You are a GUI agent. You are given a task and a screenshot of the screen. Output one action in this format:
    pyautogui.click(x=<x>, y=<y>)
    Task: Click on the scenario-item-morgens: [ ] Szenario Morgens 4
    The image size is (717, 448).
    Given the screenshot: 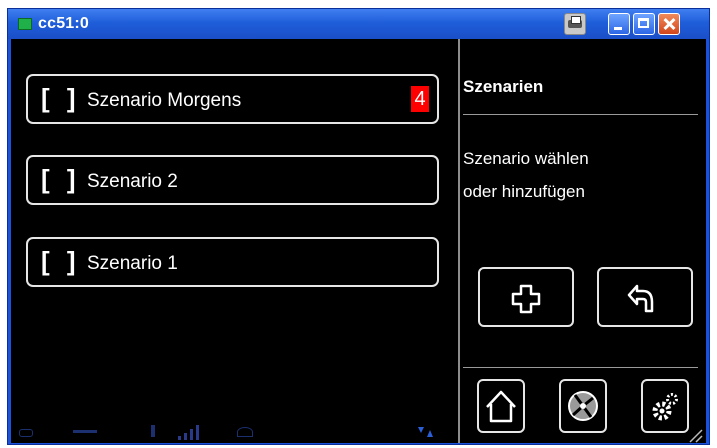 What is the action you would take?
    pyautogui.click(x=232, y=99)
    